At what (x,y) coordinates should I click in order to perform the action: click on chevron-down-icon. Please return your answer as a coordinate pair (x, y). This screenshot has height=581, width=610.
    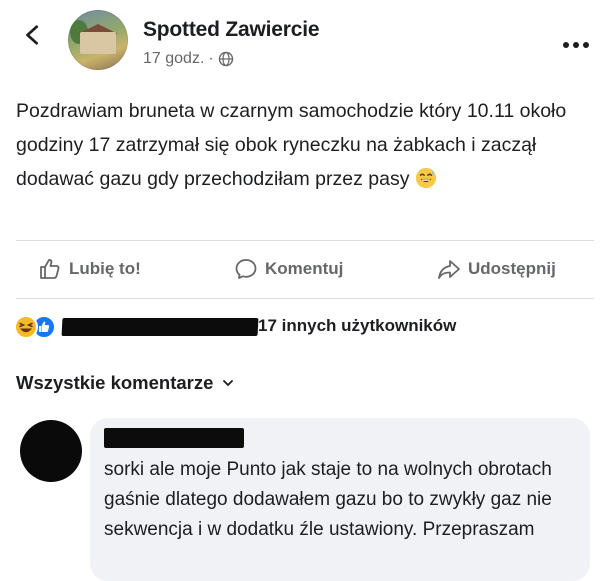
    Looking at the image, I should click on (228, 383).